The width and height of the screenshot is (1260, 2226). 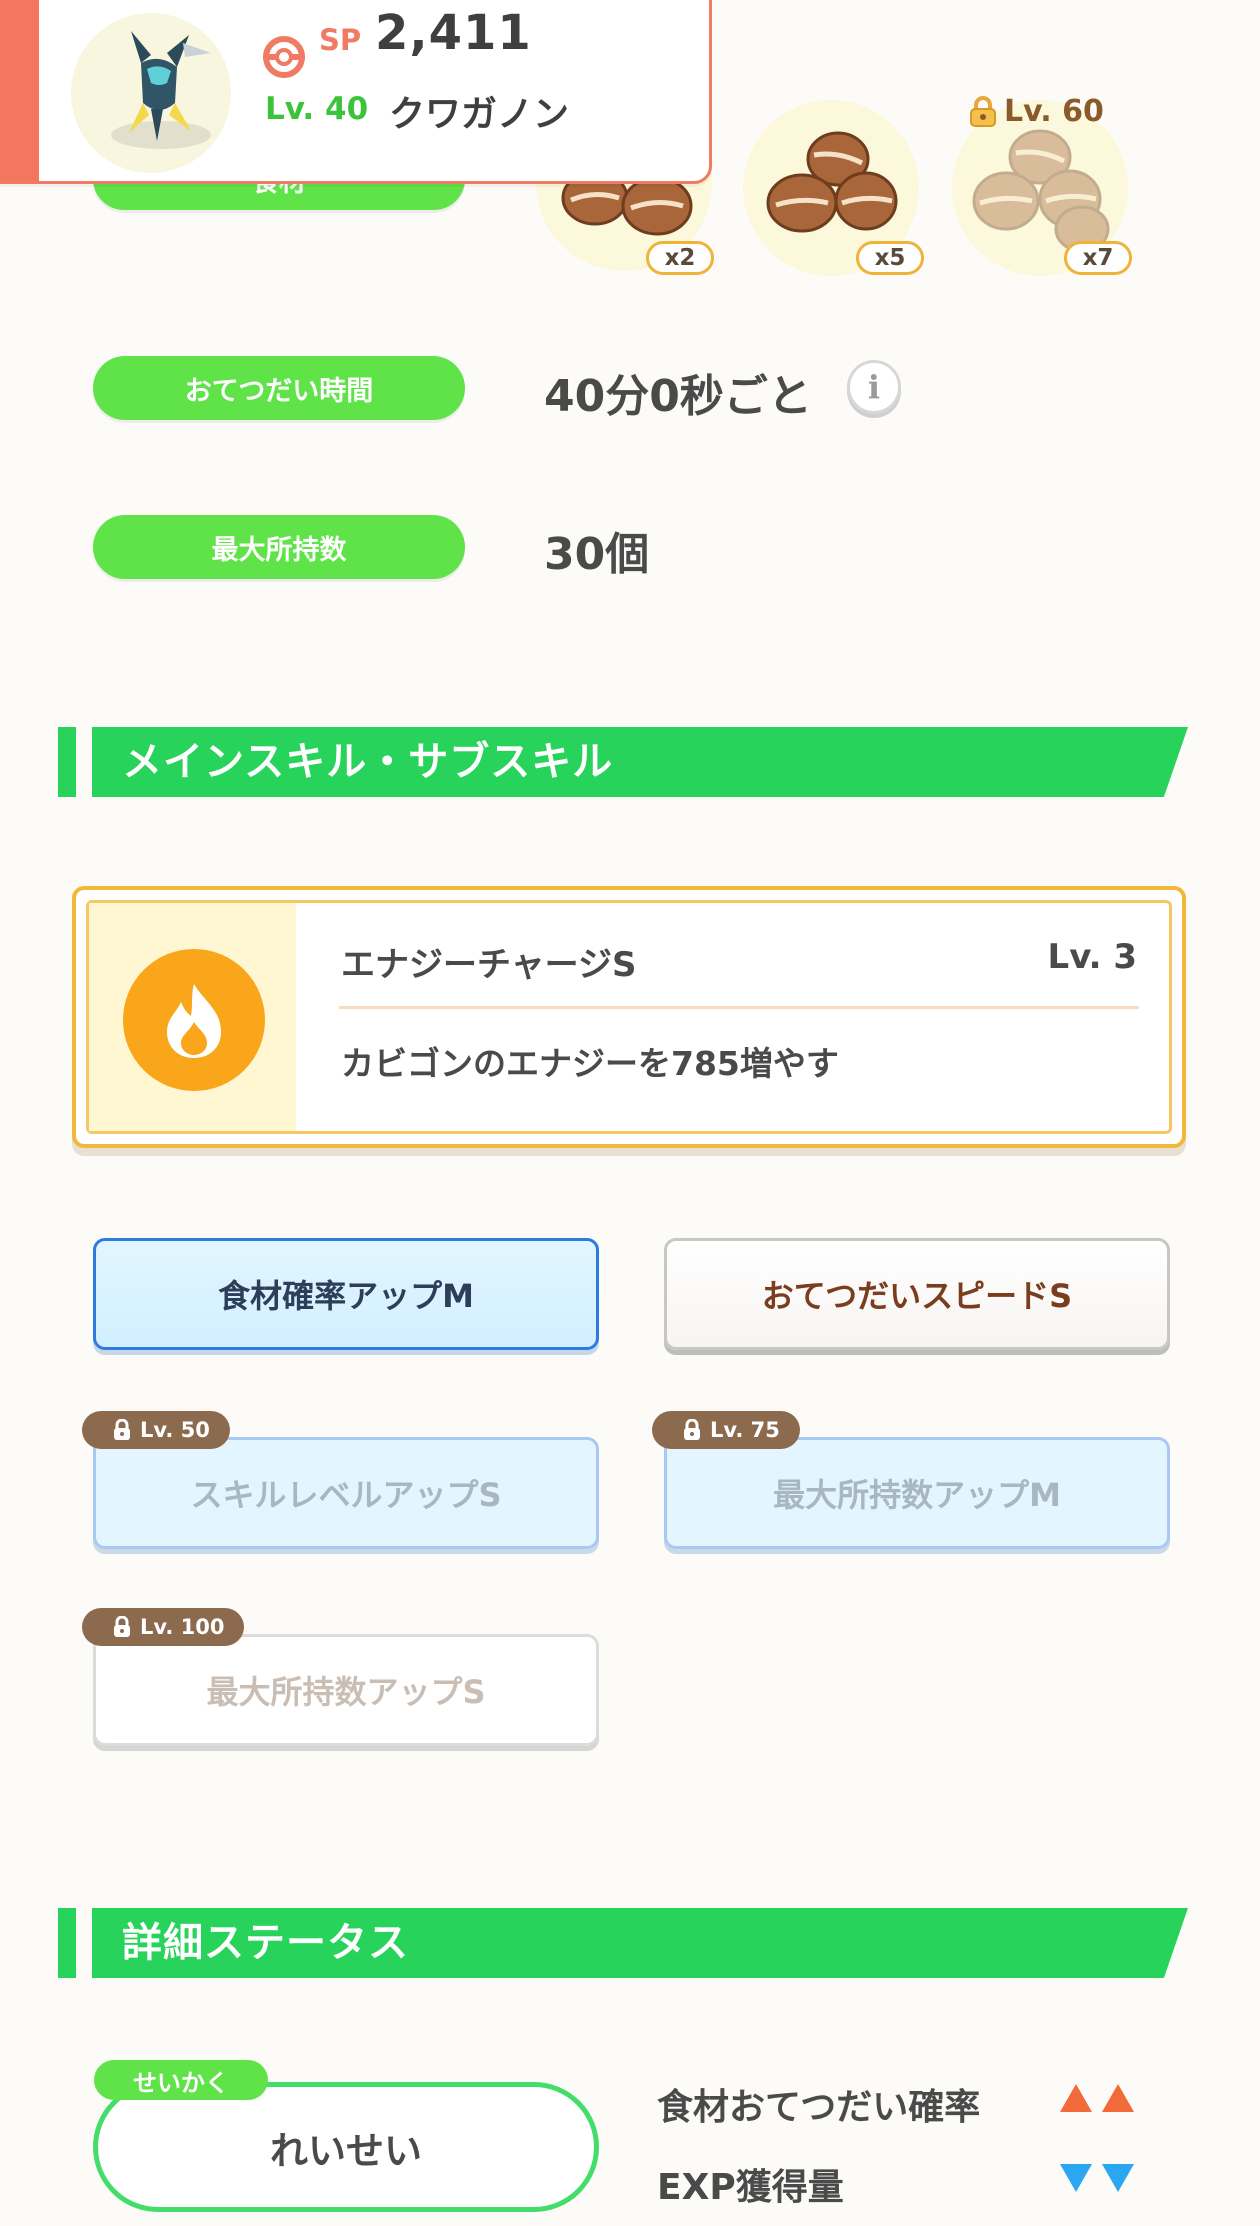 I want to click on sub-skill-2: おてつだいスピードS, so click(x=917, y=1294).